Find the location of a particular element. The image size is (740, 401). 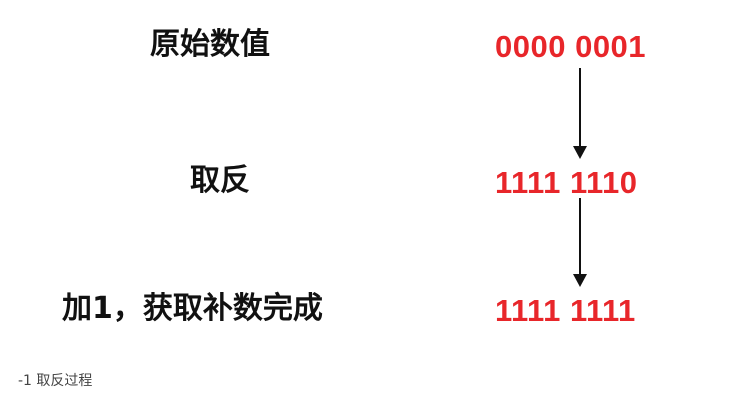

step-label-add-one: 加1，获取补数完成 is located at coordinates (192, 308).